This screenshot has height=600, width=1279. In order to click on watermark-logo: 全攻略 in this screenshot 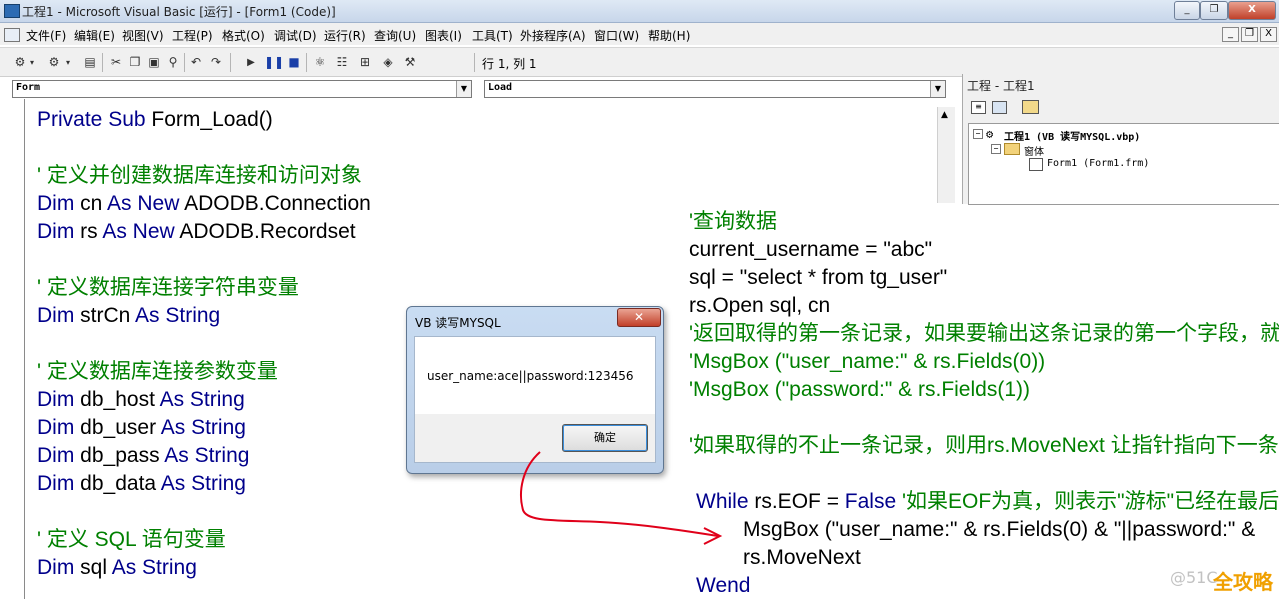, I will do `click(1243, 582)`.